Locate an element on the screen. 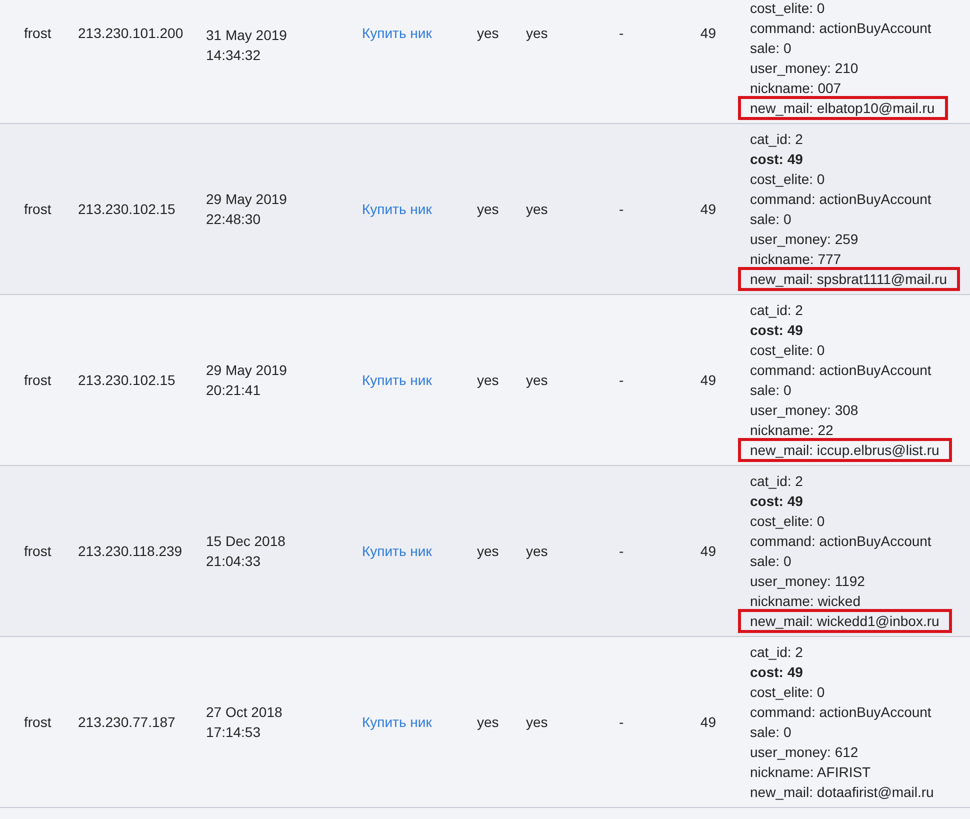 The height and width of the screenshot is (819, 970). detail-line: nickname: 007 is located at coordinates (796, 88).